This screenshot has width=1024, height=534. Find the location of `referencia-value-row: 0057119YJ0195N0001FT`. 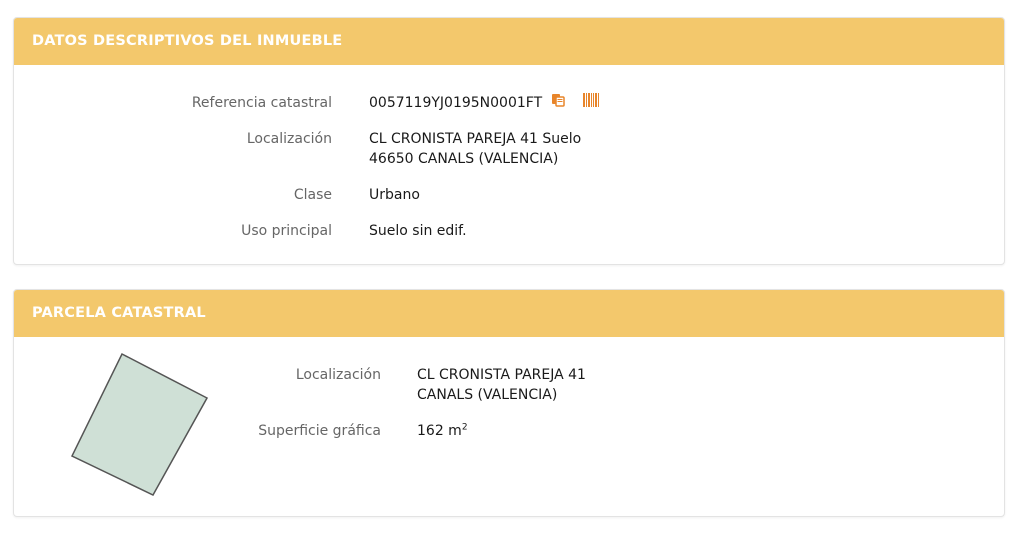

referencia-value-row: 0057119YJ0195N0001FT is located at coordinates (484, 103).